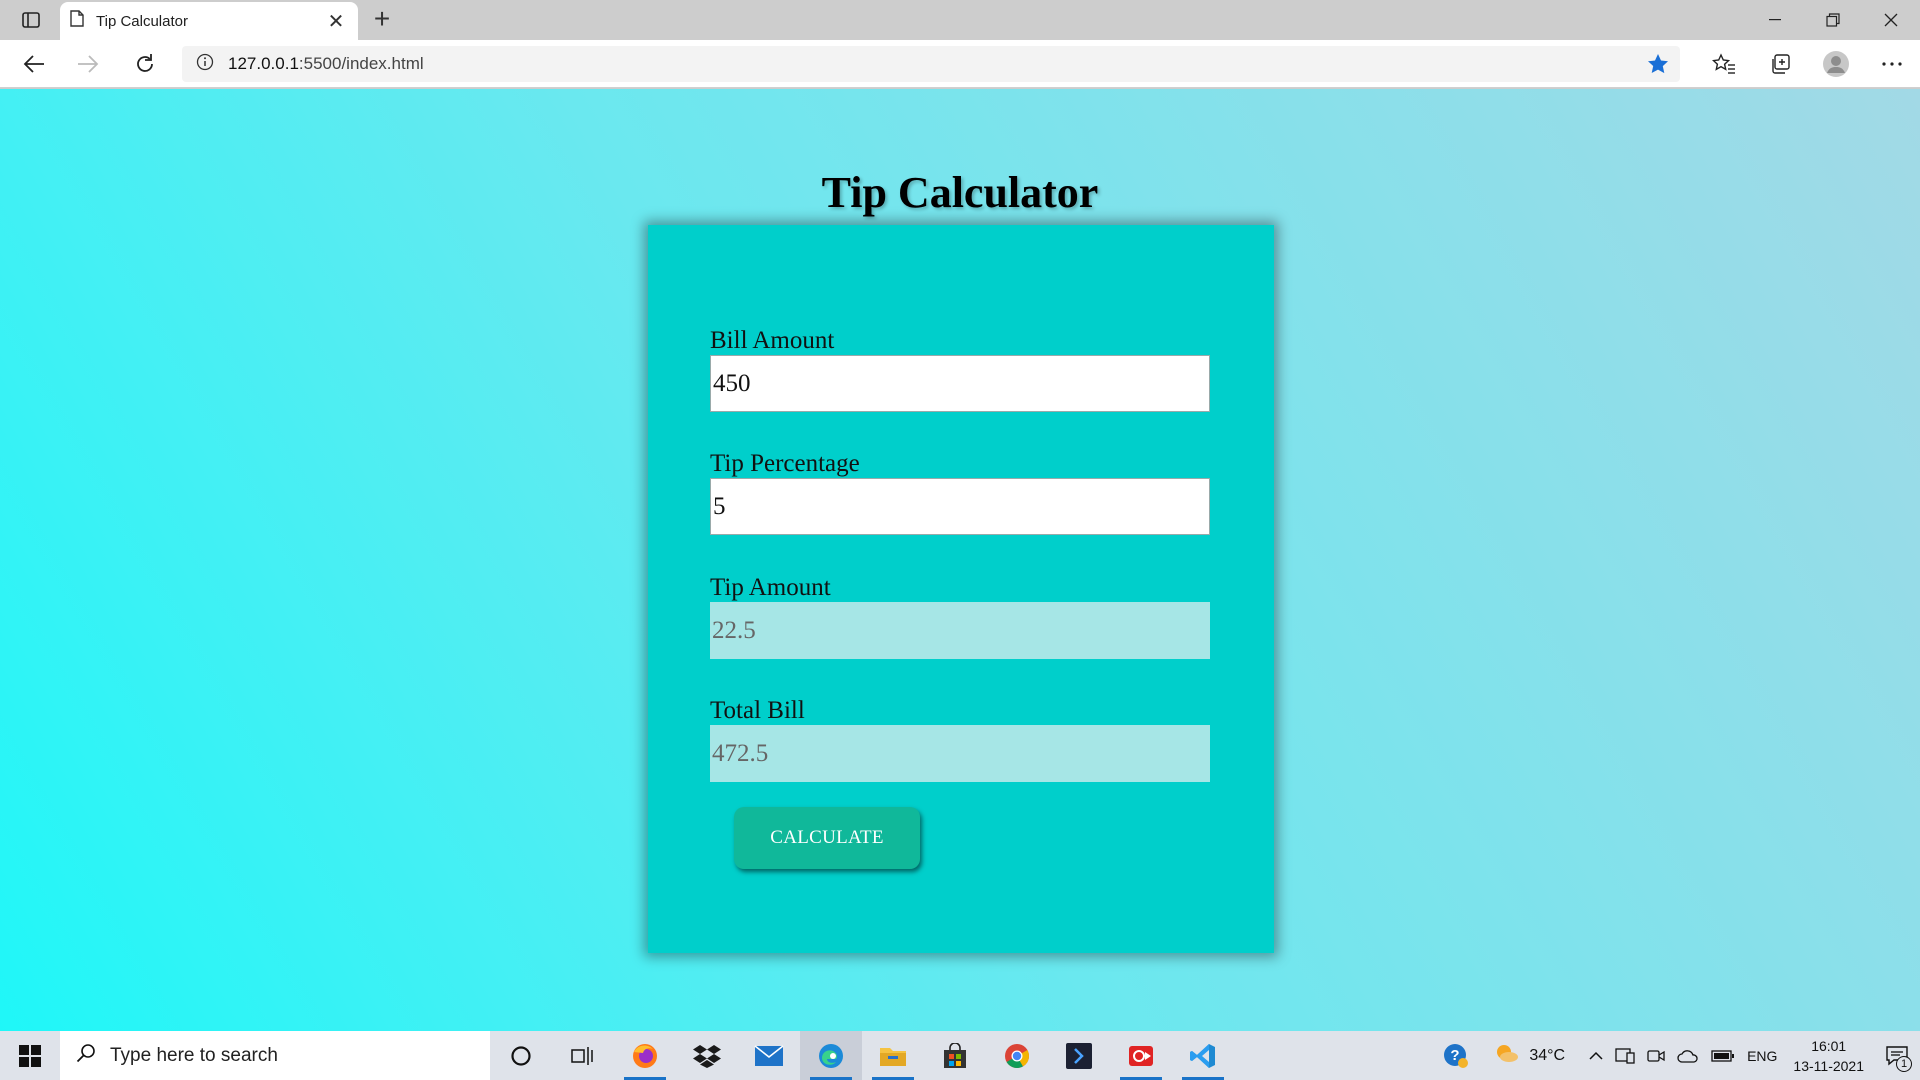 The image size is (1920, 1080). Describe the element at coordinates (1017, 1055) in the screenshot. I see `chrome-icon` at that location.